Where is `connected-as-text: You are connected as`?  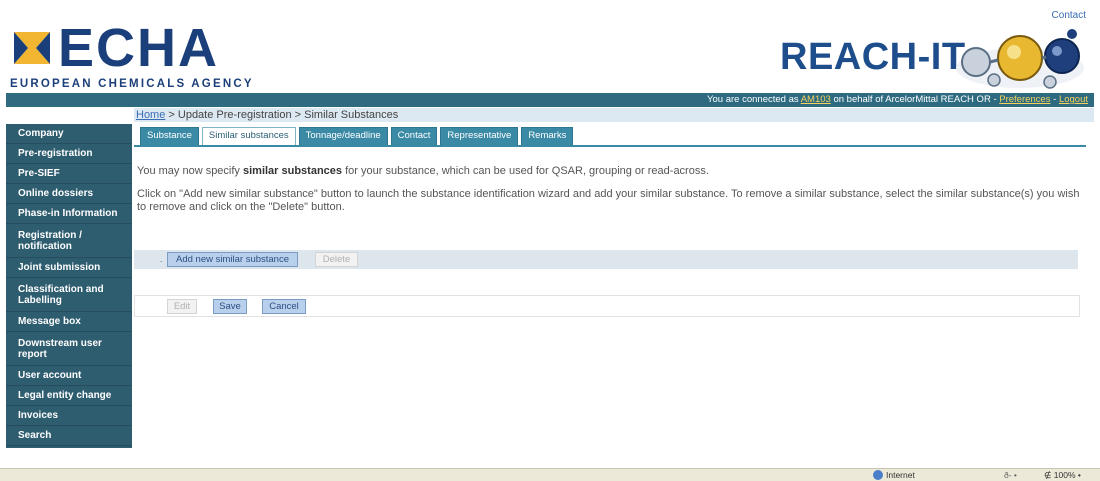
connected-as-text: You are connected as is located at coordinates (754, 99).